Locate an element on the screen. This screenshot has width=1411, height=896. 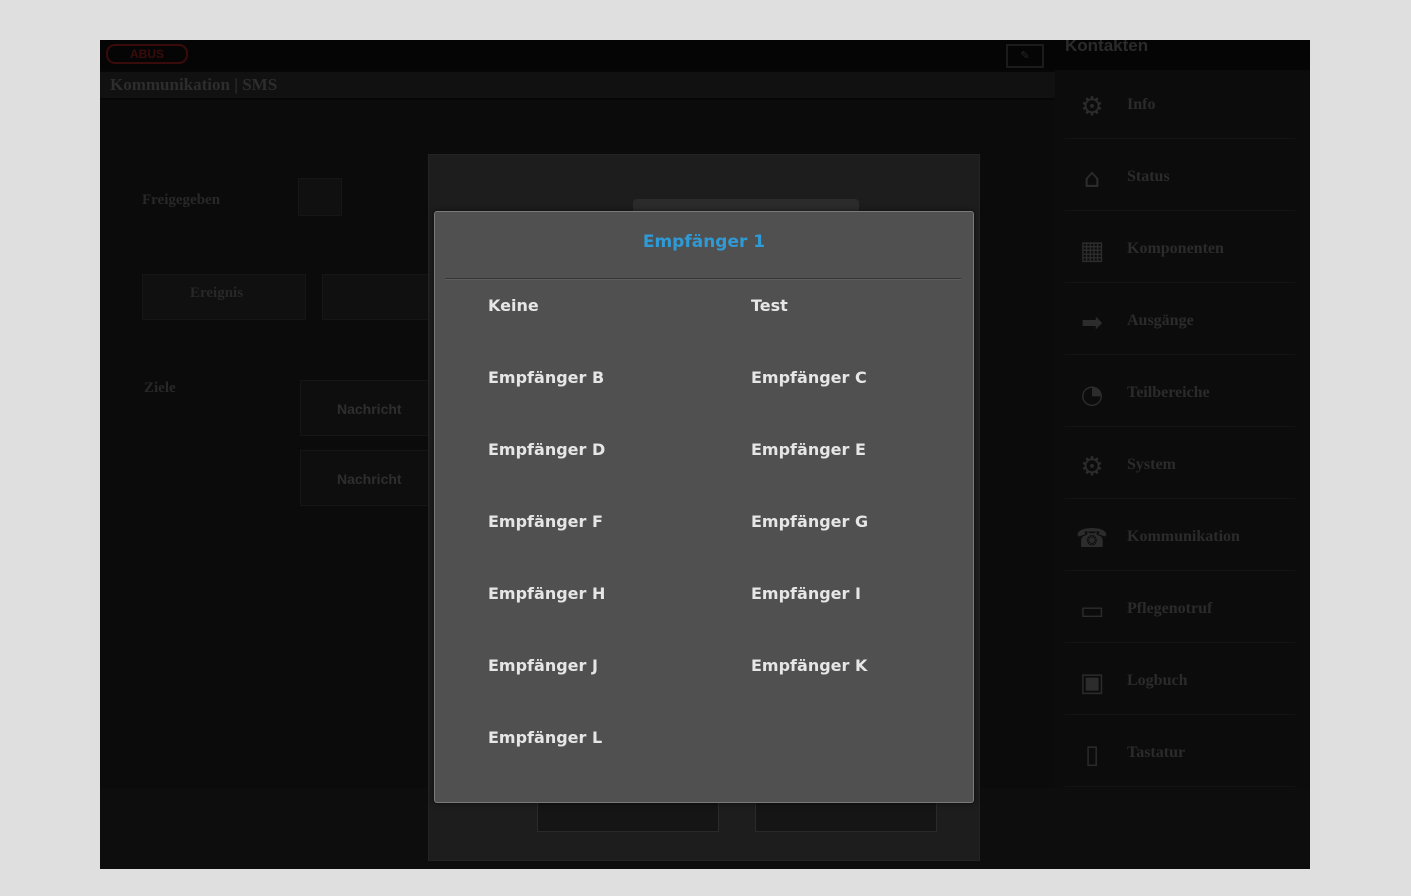
partition-icon: ◔ is located at coordinates (1092, 395).